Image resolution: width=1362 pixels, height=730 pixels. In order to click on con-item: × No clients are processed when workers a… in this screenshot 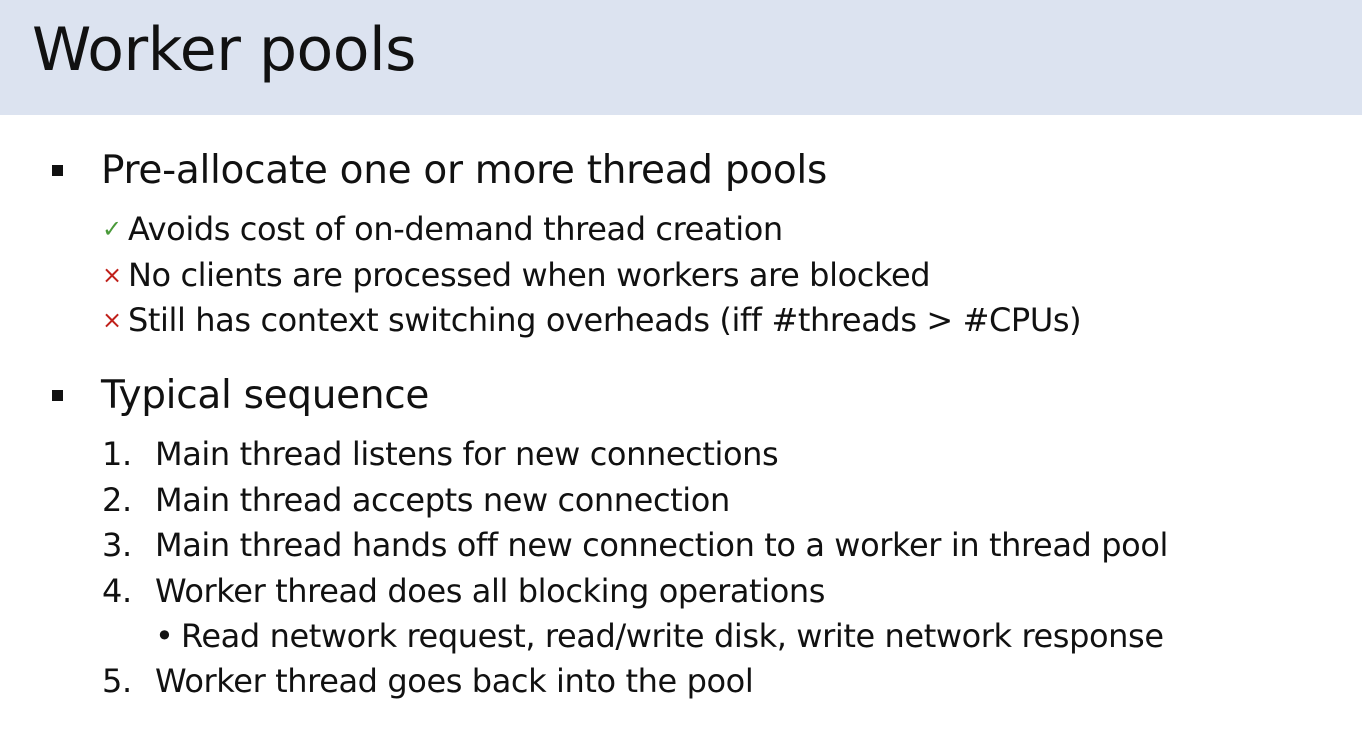, I will do `click(516, 275)`.